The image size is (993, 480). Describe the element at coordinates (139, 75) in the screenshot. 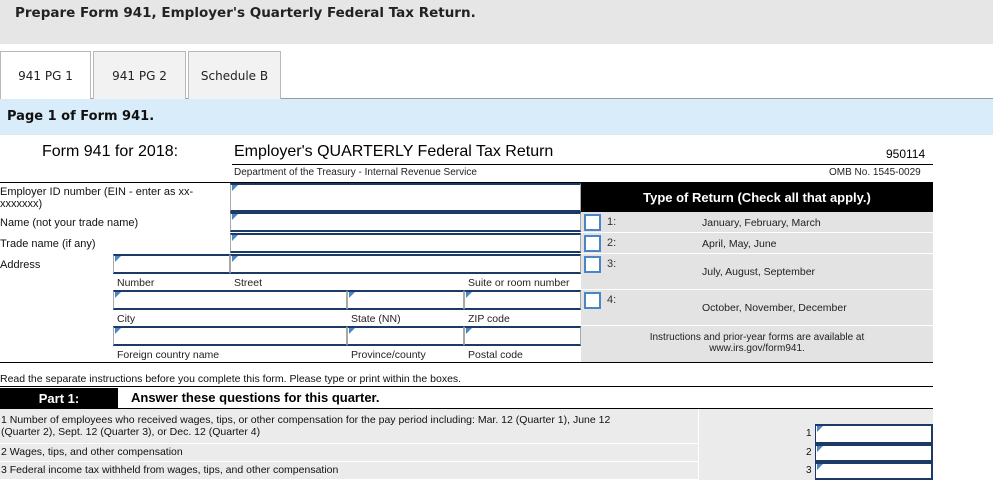

I see `tab-941-pg2: 941 PG 2` at that location.